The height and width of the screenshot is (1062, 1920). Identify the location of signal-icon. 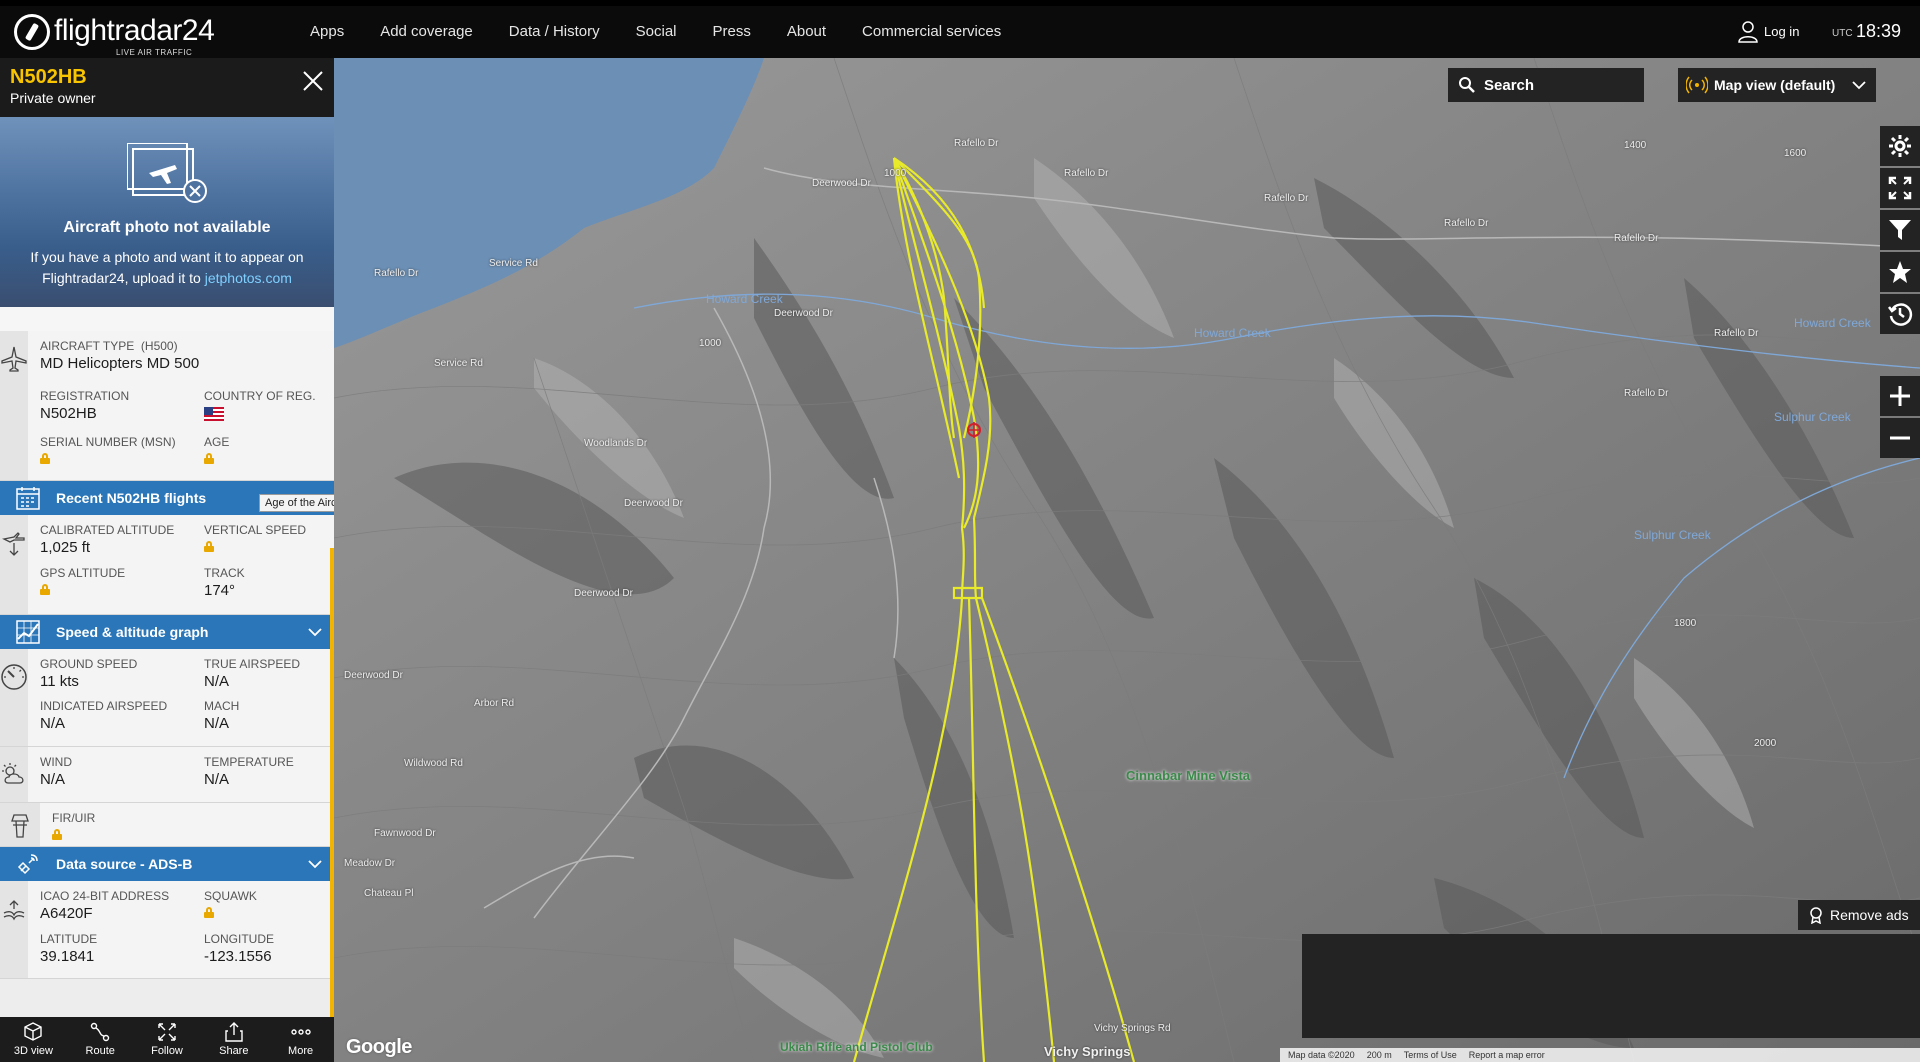
(14, 910).